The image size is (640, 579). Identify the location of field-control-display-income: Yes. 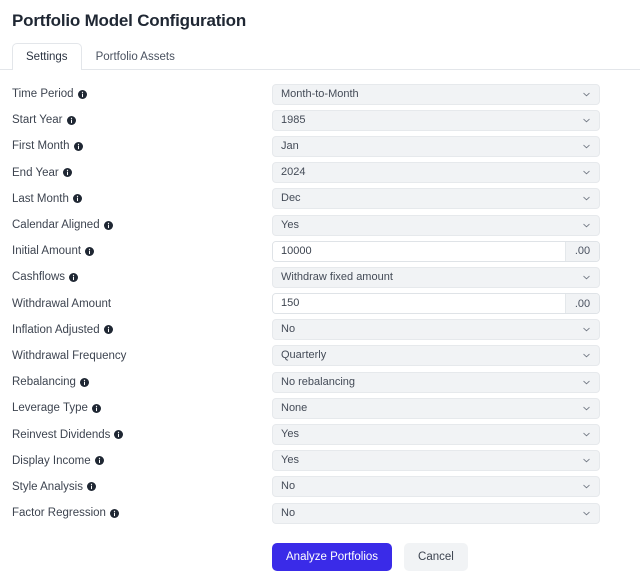
(436, 461).